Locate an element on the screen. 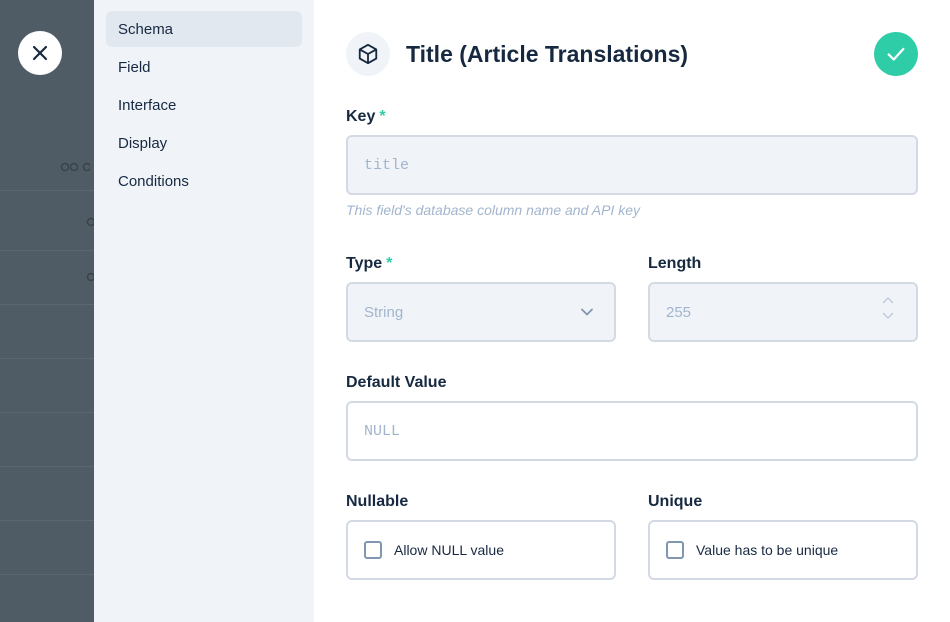 This screenshot has width=950, height=622. page-header: Title (Article Translations) is located at coordinates (517, 54).